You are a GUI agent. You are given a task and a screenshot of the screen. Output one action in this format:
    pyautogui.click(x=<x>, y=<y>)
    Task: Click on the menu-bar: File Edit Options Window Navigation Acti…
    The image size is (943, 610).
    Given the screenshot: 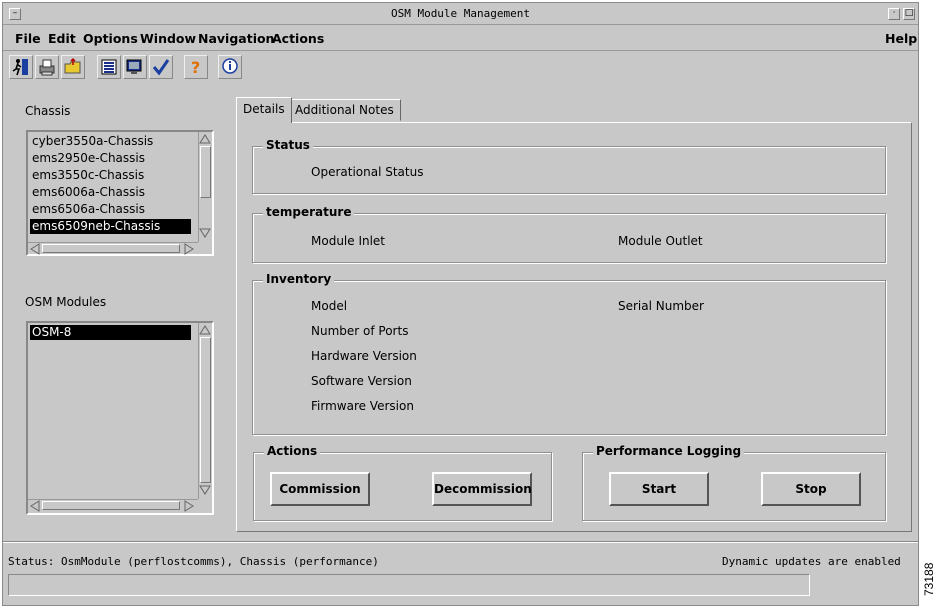 What is the action you would take?
    pyautogui.click(x=460, y=39)
    